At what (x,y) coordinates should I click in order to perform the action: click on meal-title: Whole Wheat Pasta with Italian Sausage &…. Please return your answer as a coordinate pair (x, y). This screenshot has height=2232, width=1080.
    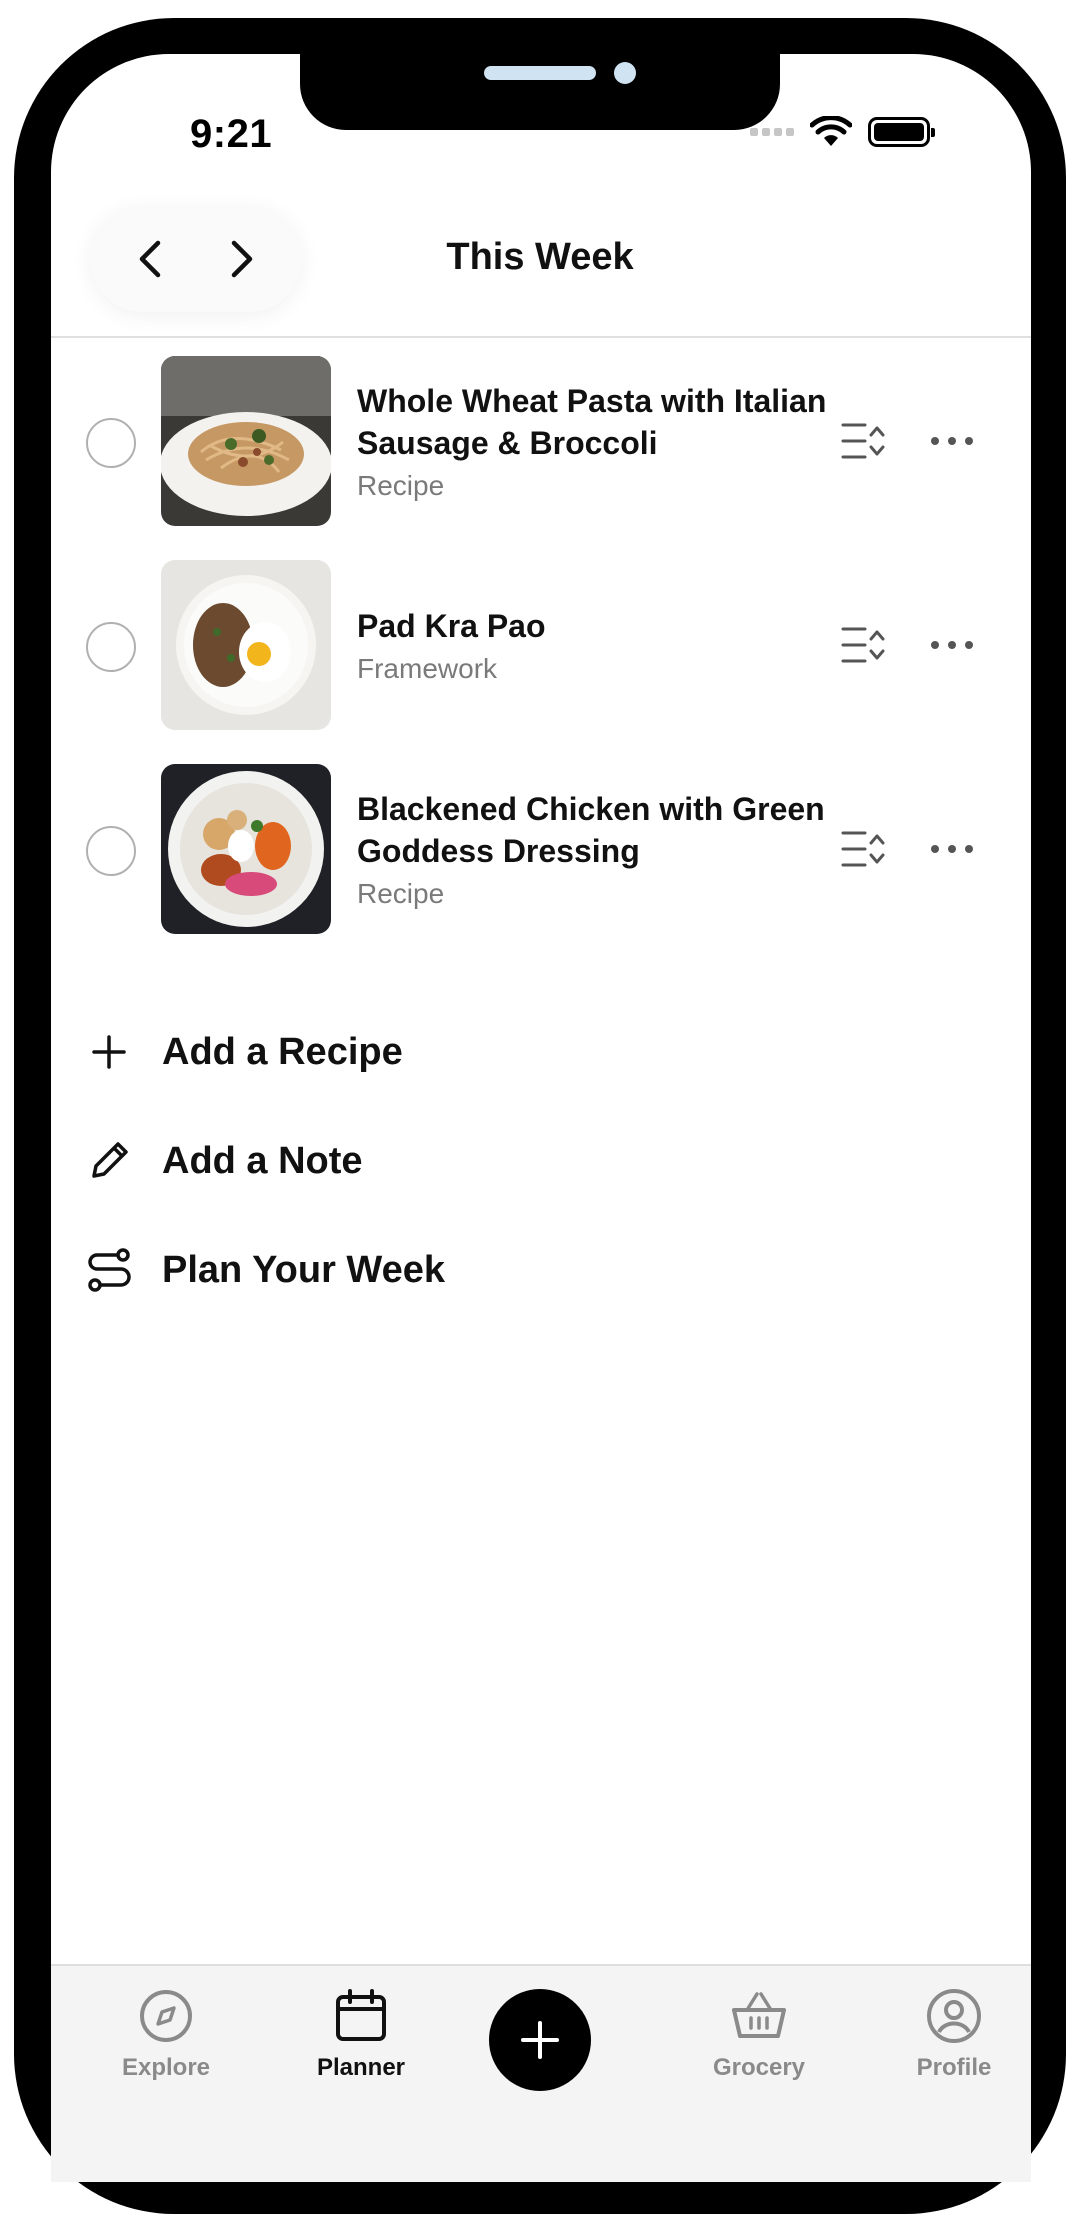
    Looking at the image, I should click on (592, 422).